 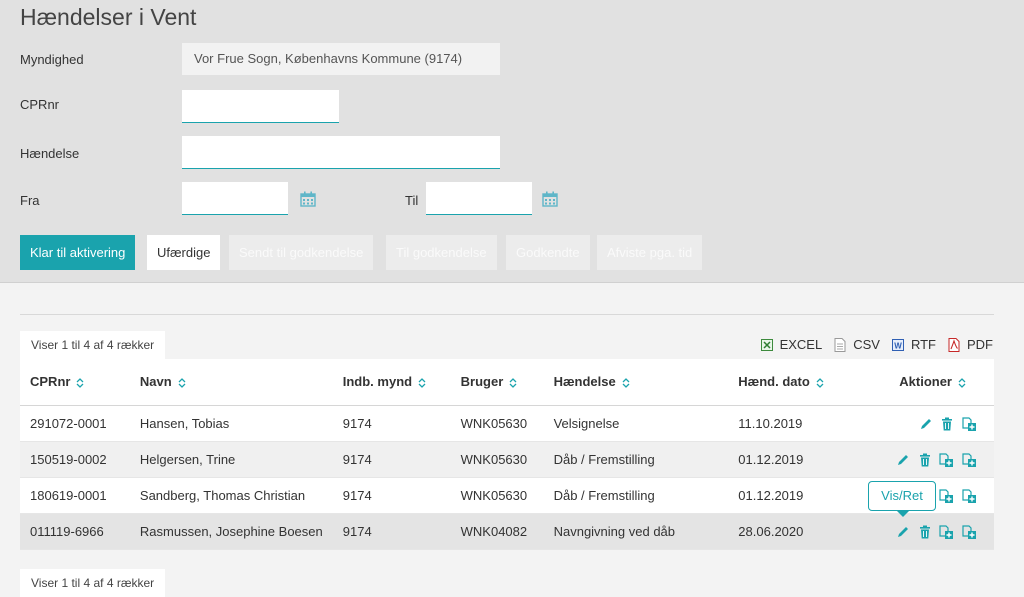 I want to click on export-rtf-button: W RTF, so click(x=913, y=344).